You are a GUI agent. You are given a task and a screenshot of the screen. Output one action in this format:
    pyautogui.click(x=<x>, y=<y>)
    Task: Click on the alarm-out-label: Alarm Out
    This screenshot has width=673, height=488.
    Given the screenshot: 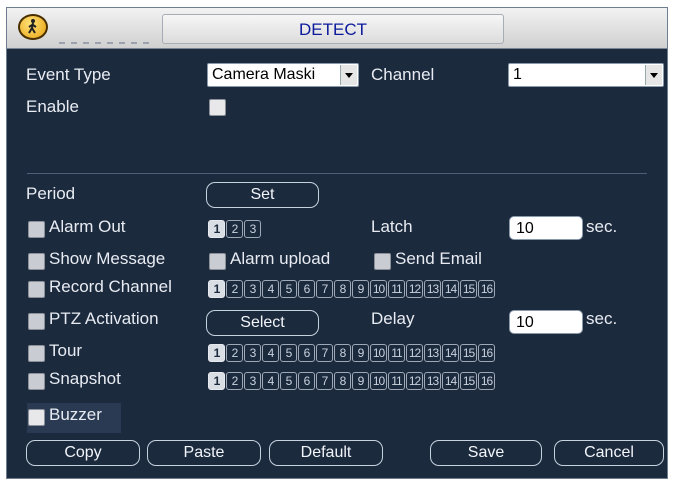 What is the action you would take?
    pyautogui.click(x=87, y=226)
    